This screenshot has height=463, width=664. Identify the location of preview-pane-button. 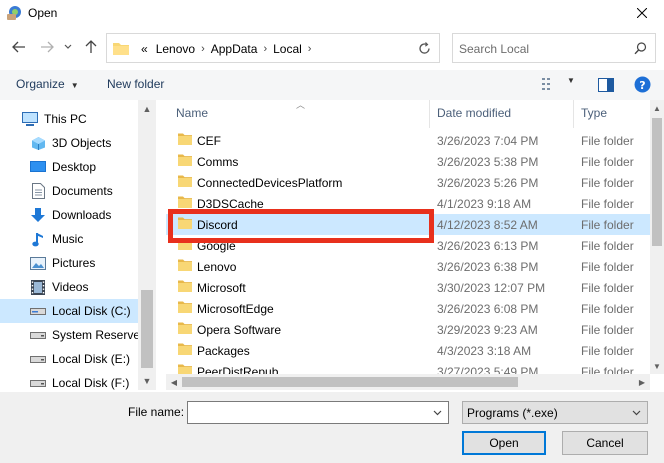
(606, 86).